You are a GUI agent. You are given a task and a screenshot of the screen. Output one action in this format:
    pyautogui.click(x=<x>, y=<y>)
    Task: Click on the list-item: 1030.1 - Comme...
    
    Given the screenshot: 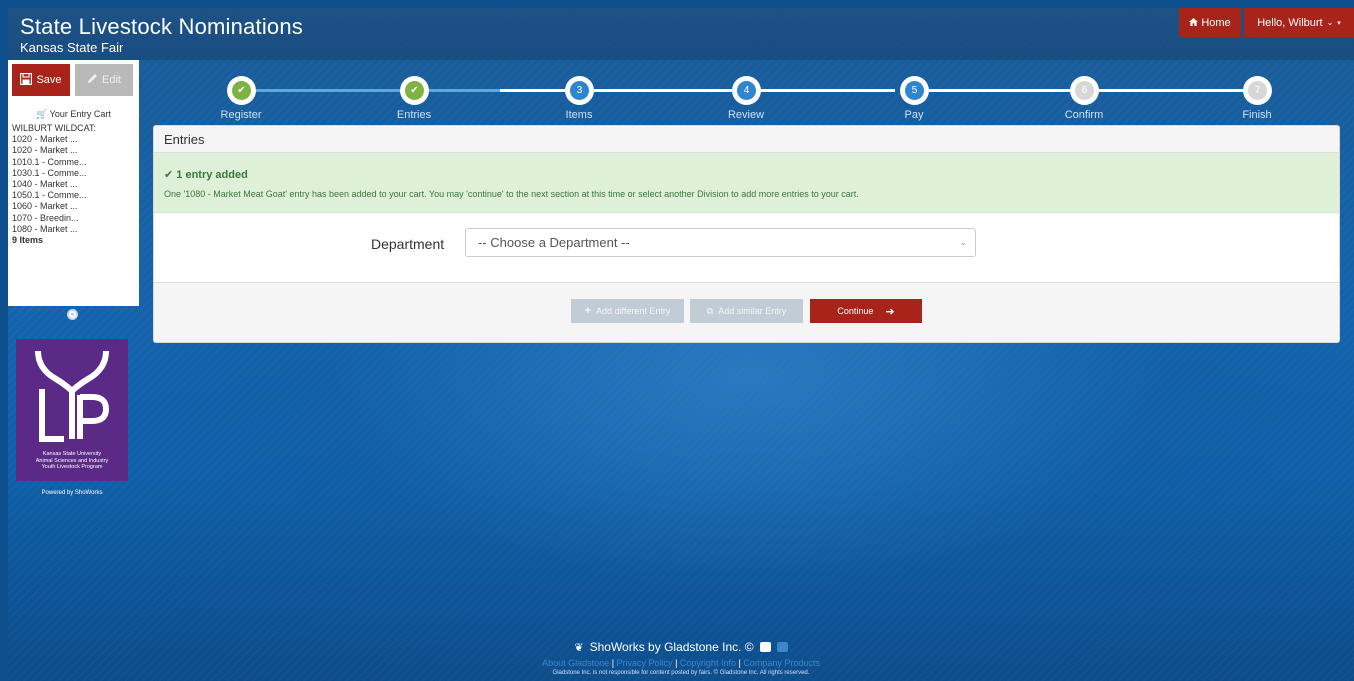 What is the action you would take?
    pyautogui.click(x=54, y=173)
    